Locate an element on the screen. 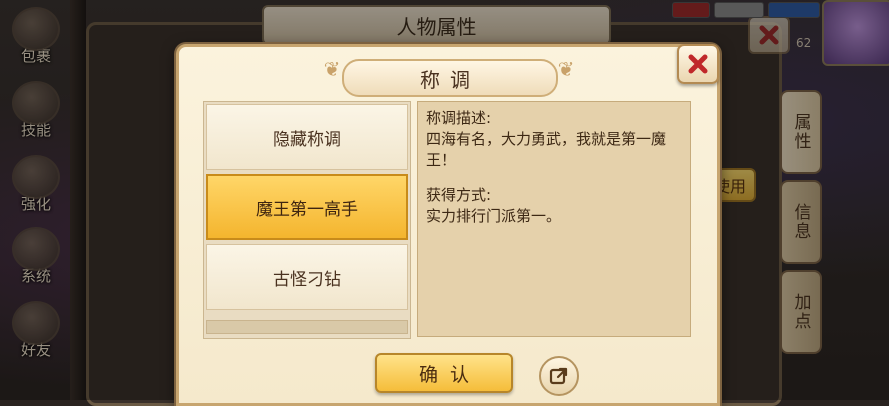  list-empty-slot is located at coordinates (307, 327).